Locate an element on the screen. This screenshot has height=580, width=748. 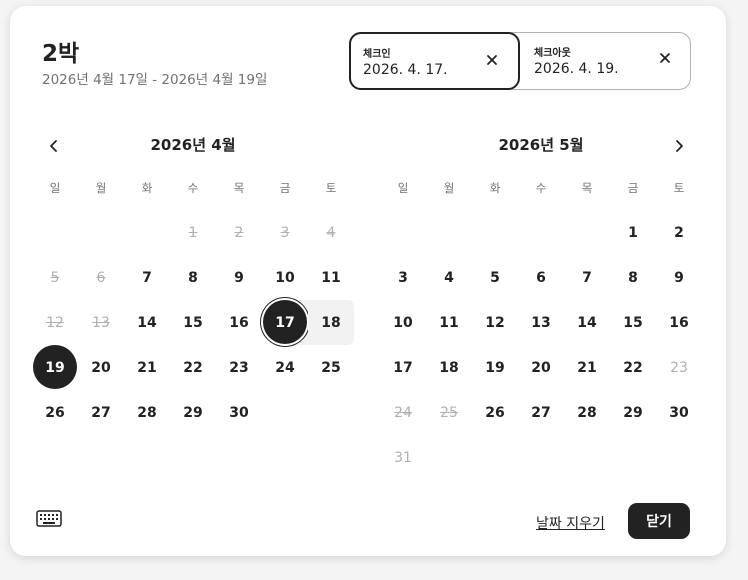
clear-checkin-button is located at coordinates (492, 60).